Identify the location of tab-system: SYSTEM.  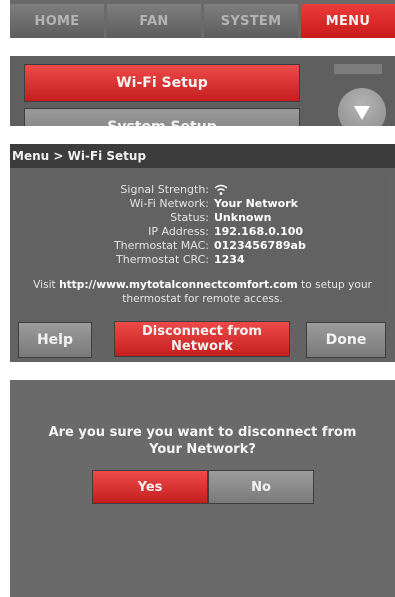
(251, 21).